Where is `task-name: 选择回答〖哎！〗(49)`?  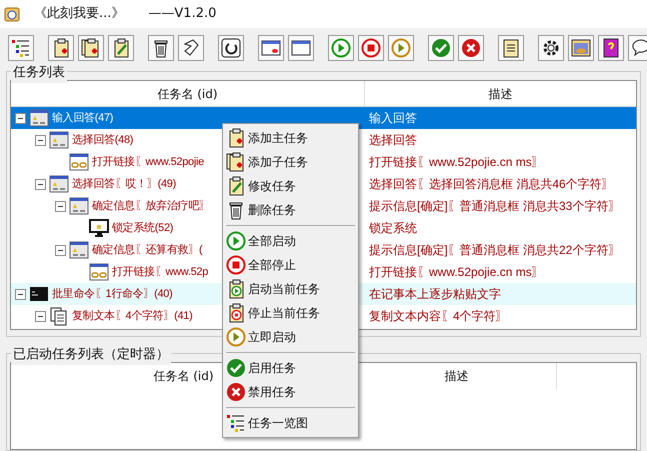
task-name: 选择回答〖哎！〗(49) is located at coordinates (124, 184).